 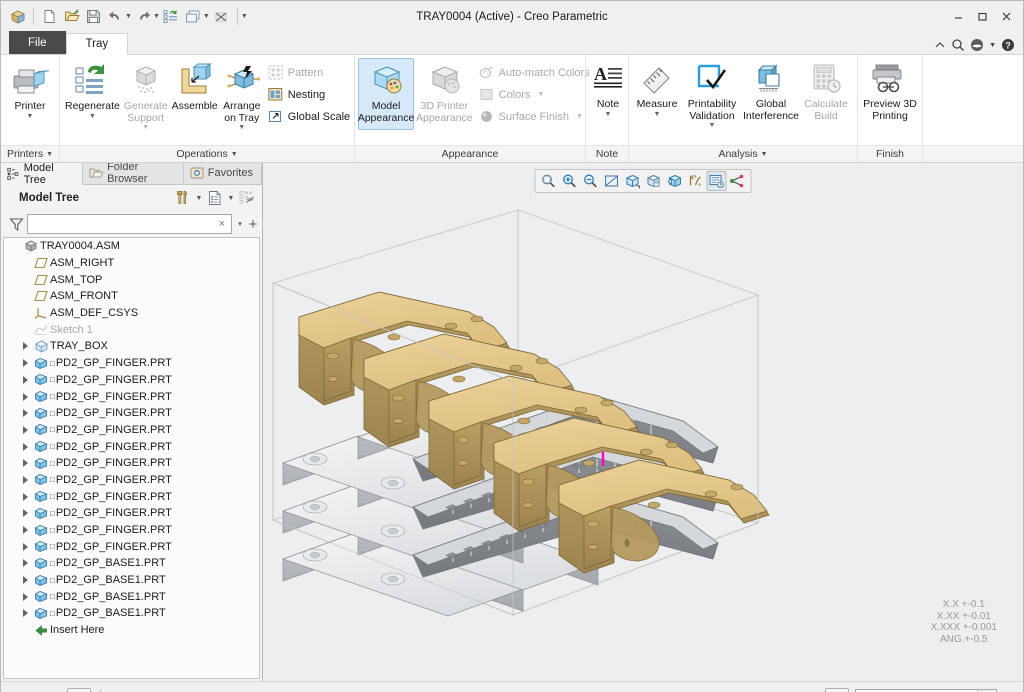 I want to click on ribbon-group-label-analysis: Analysis ▼, so click(x=743, y=153).